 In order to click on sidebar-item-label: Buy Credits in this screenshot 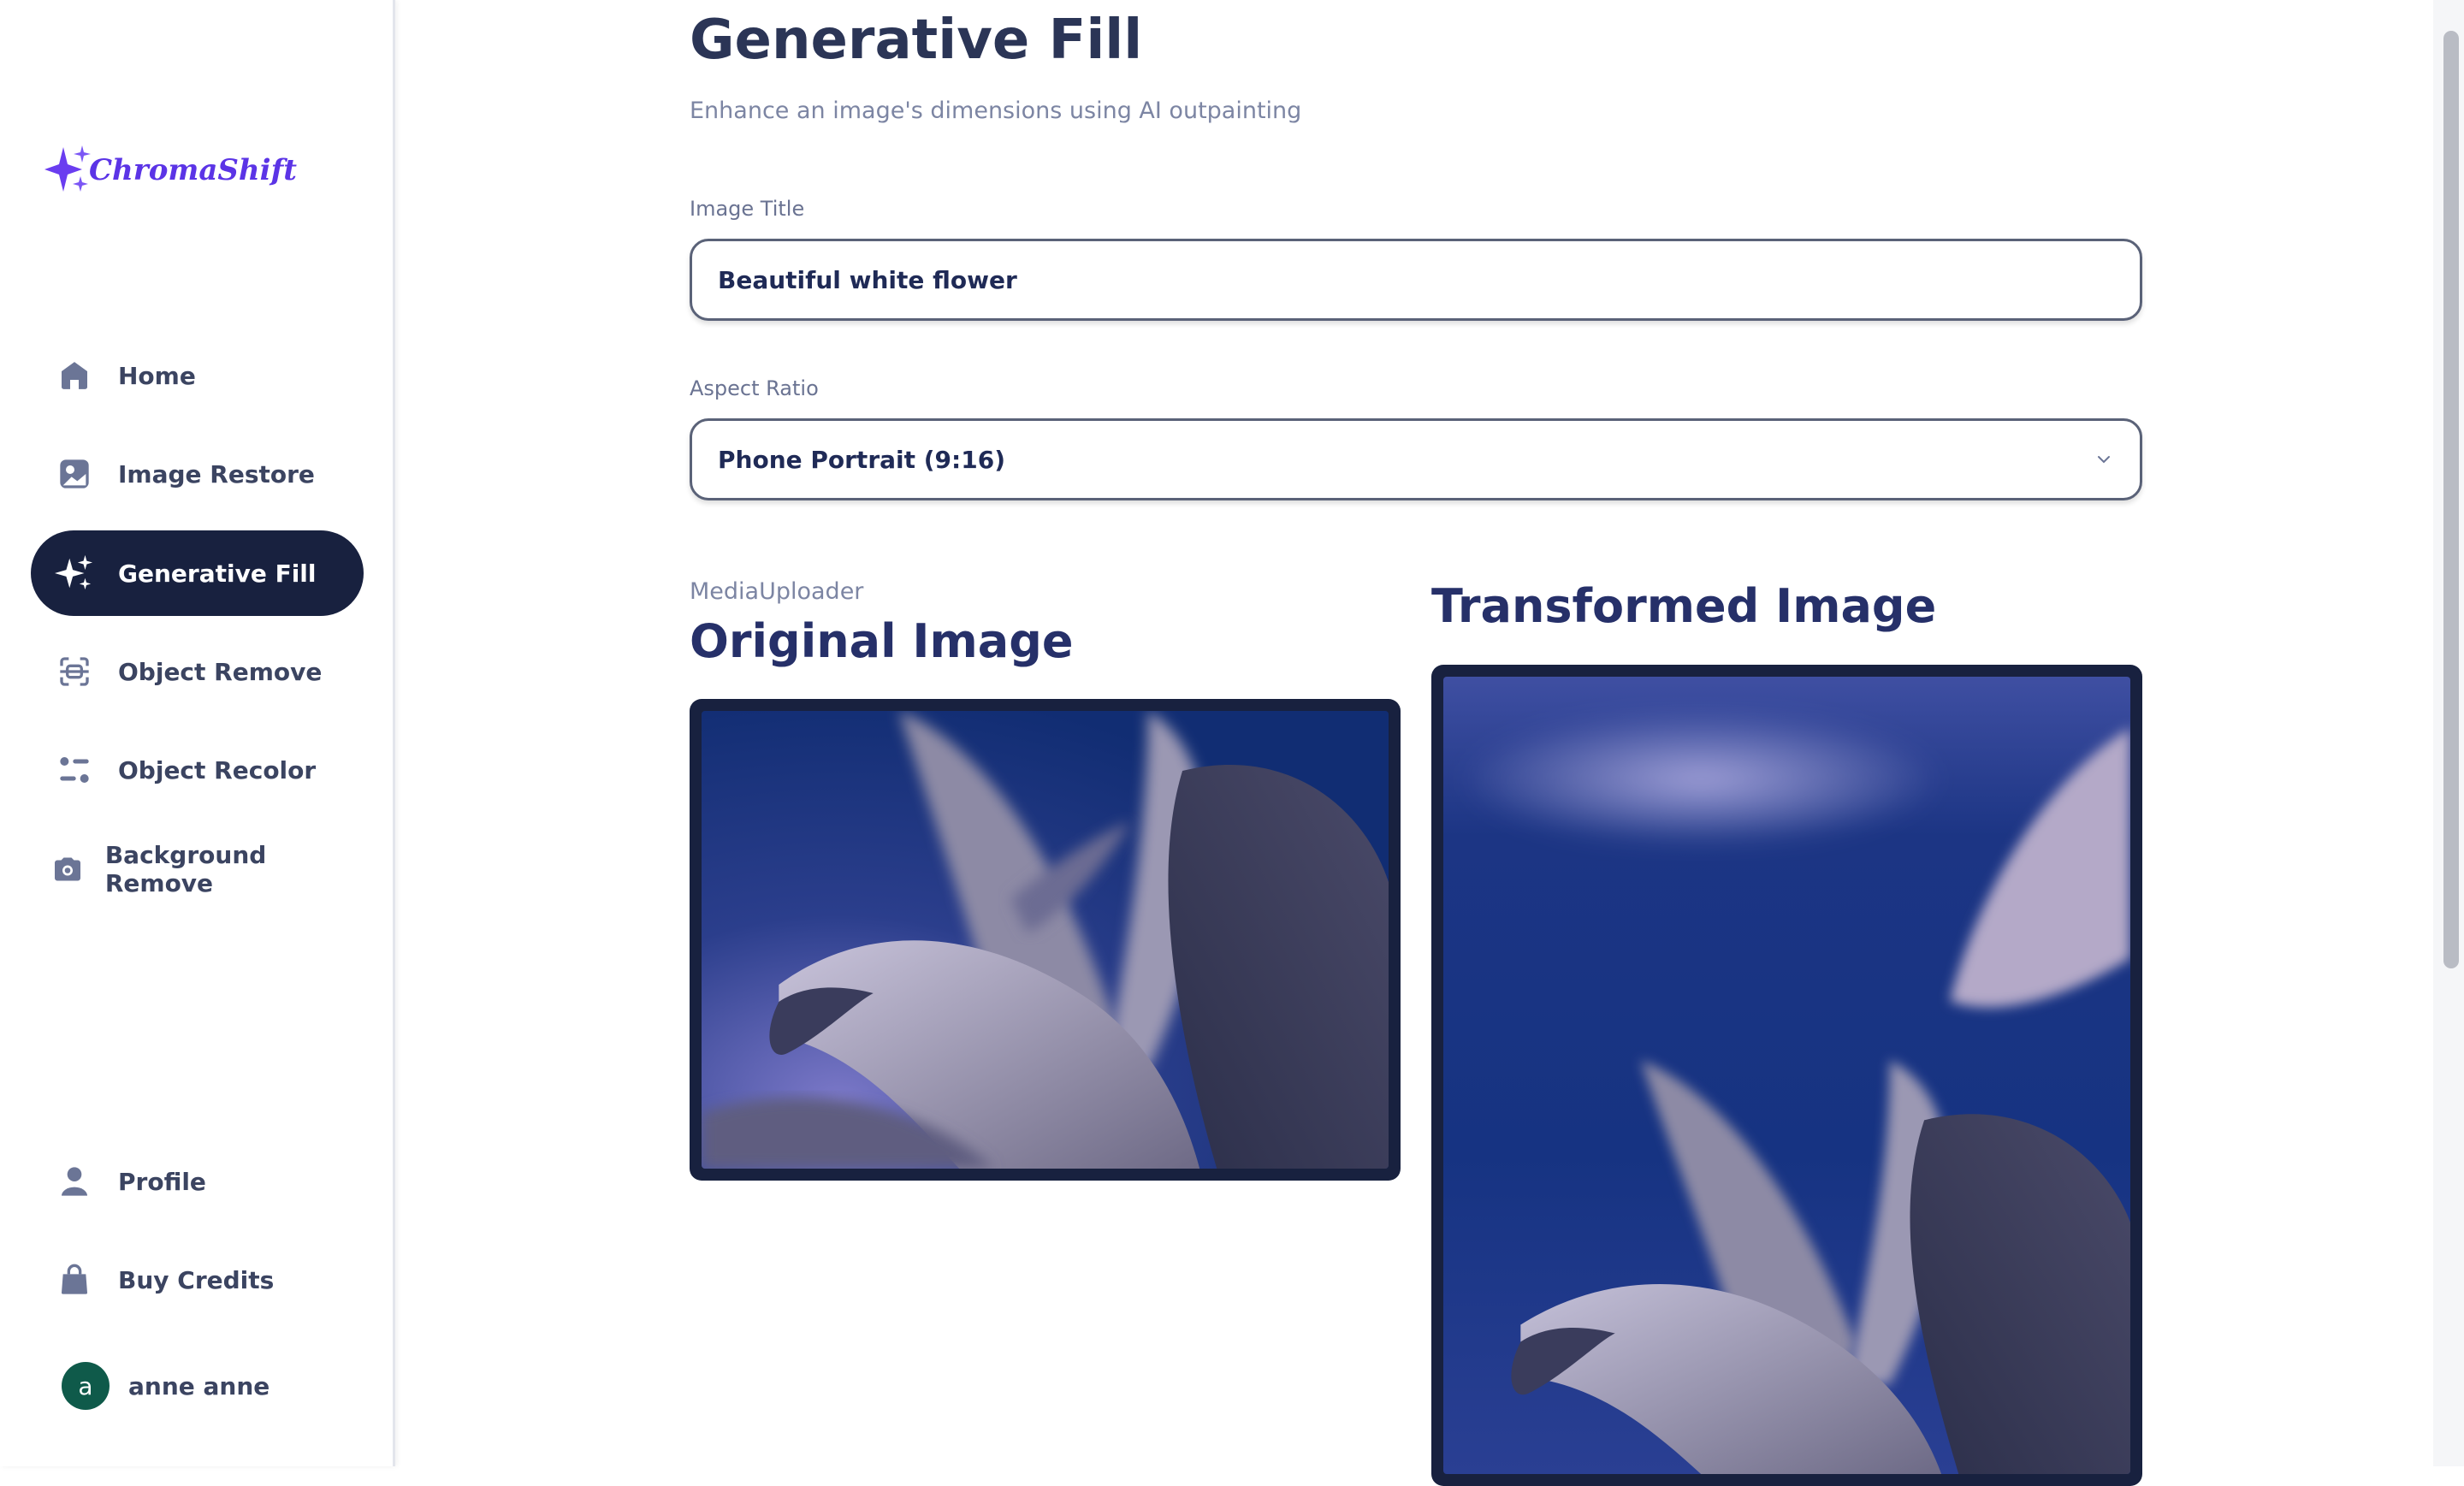, I will do `click(196, 1279)`.